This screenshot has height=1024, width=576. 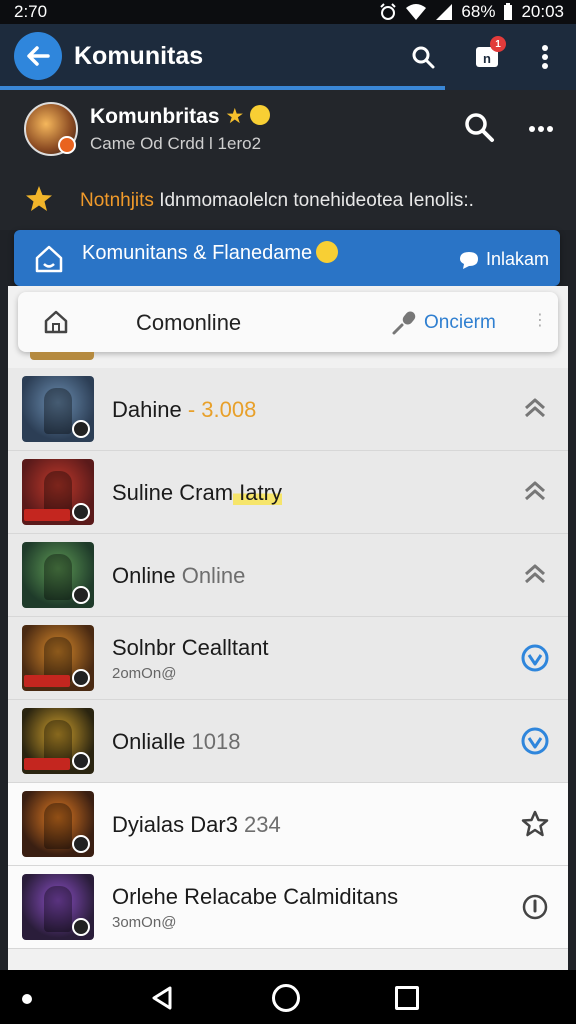 I want to click on notifications-button: n 1, so click(x=488, y=56).